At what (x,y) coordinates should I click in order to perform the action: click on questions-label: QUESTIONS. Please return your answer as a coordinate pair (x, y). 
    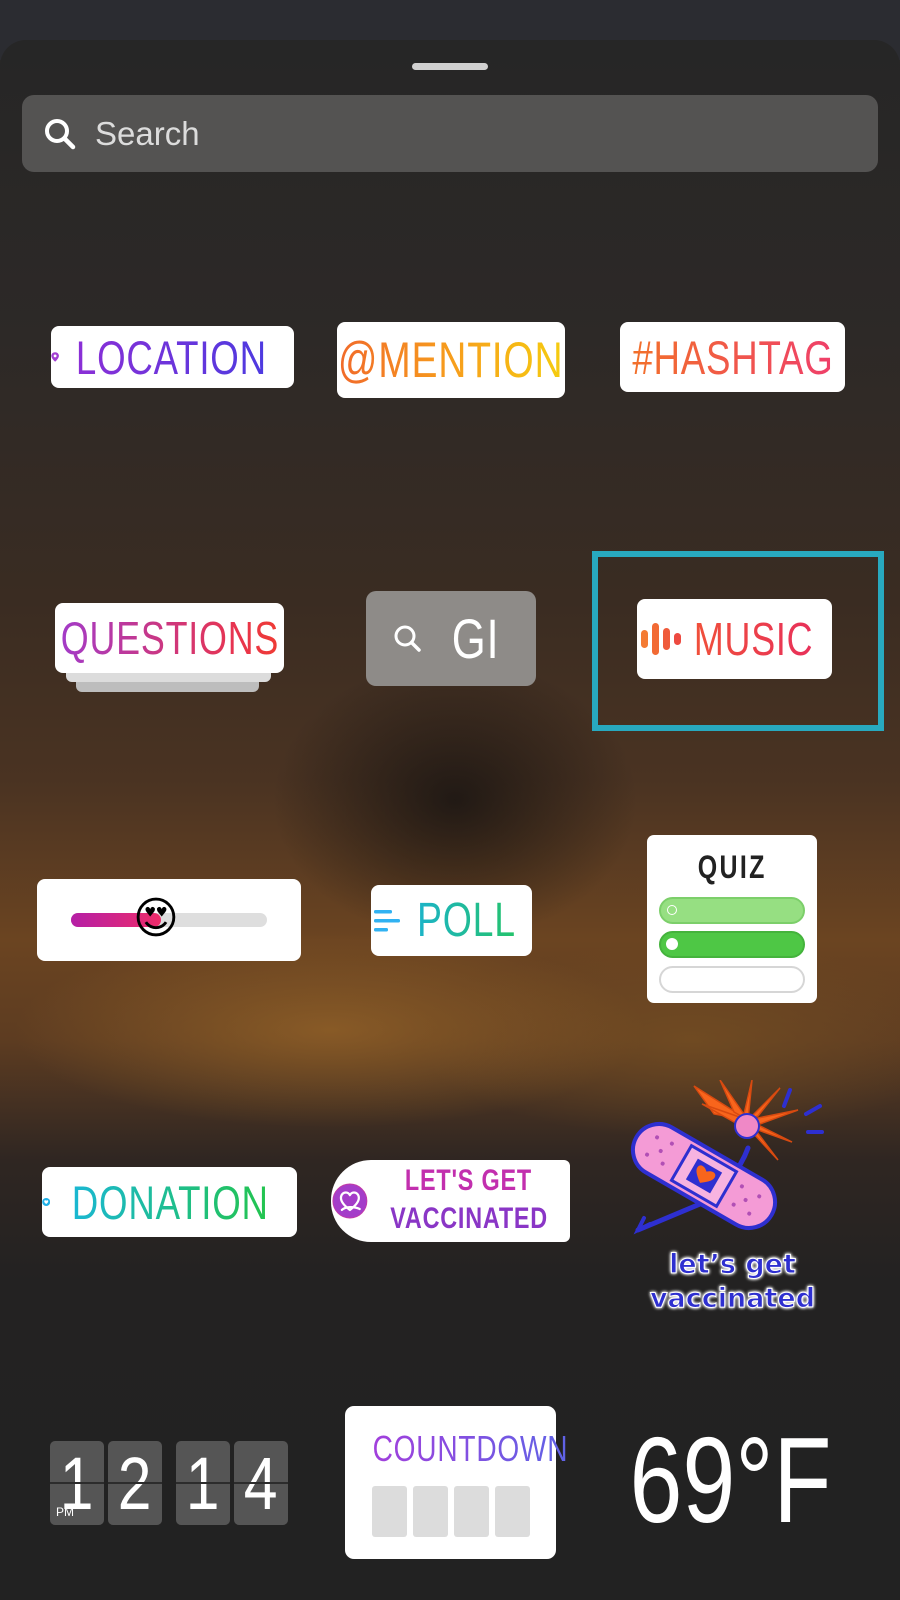
    Looking at the image, I should click on (169, 638).